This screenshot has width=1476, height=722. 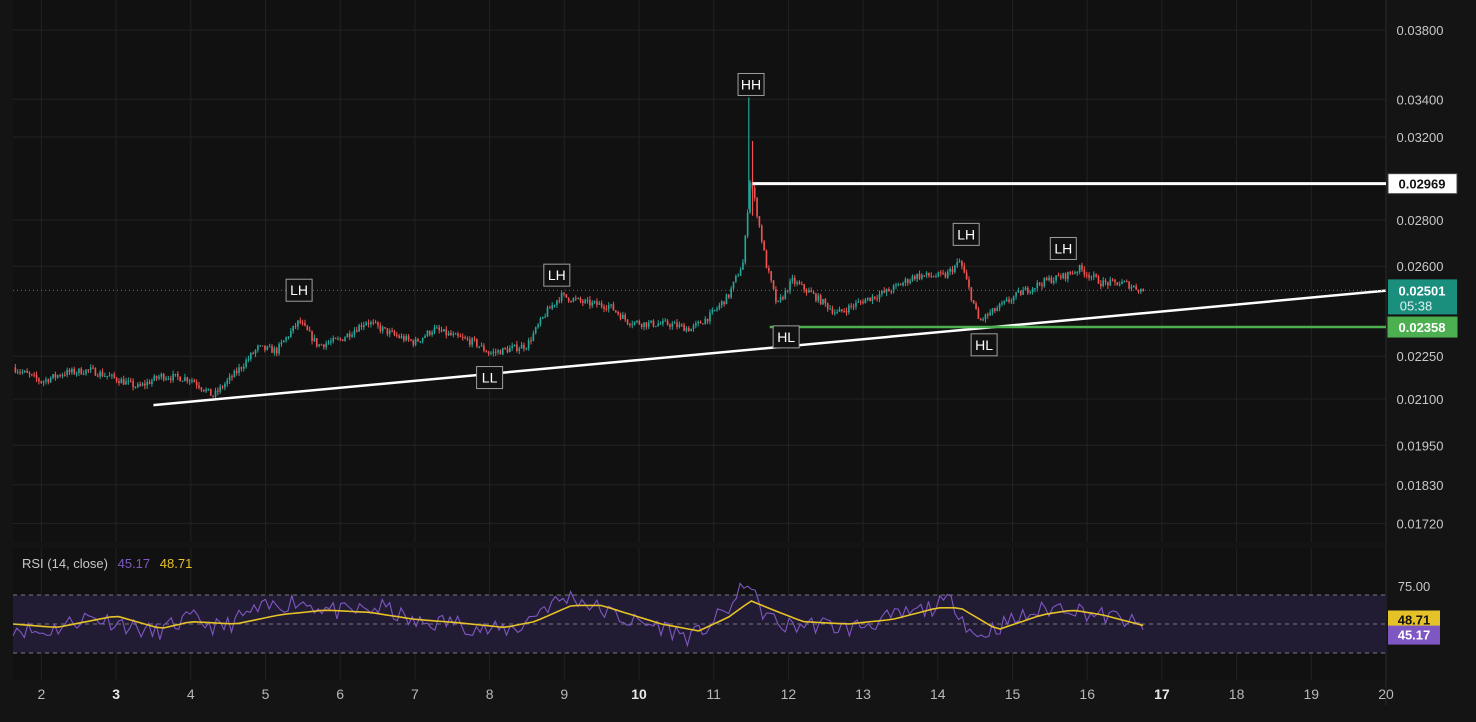 I want to click on rsi-legend-label: RSI (14, close), so click(x=65, y=563).